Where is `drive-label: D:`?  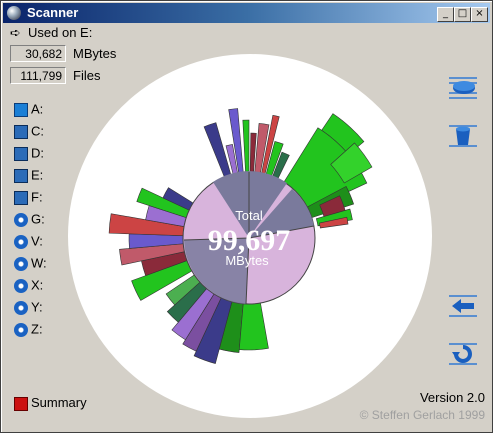 drive-label: D: is located at coordinates (37, 153).